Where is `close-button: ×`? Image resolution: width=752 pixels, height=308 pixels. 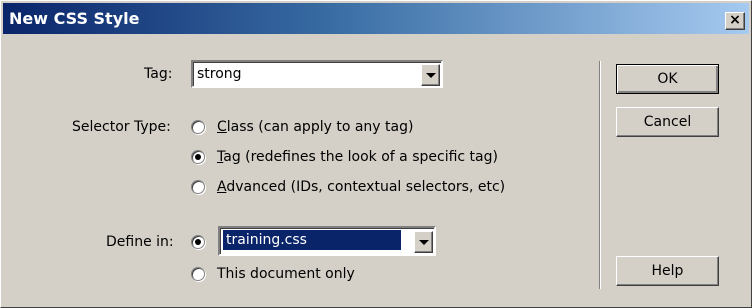 close-button: × is located at coordinates (735, 21).